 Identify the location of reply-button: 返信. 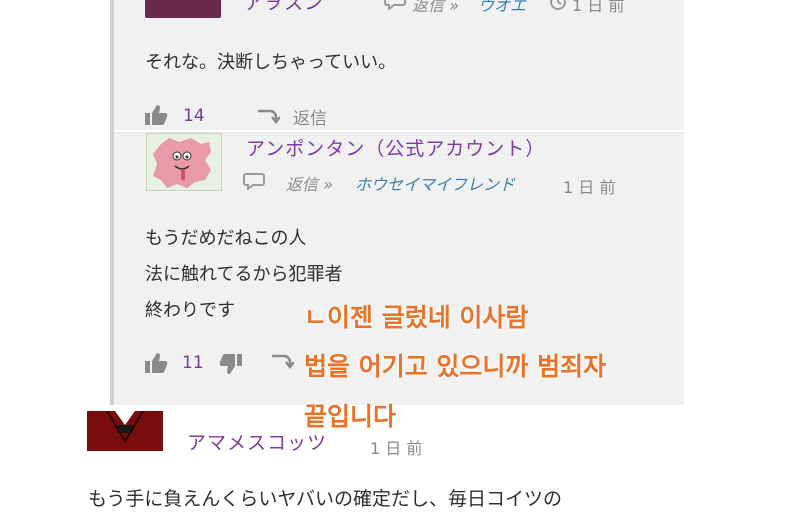
(310, 116).